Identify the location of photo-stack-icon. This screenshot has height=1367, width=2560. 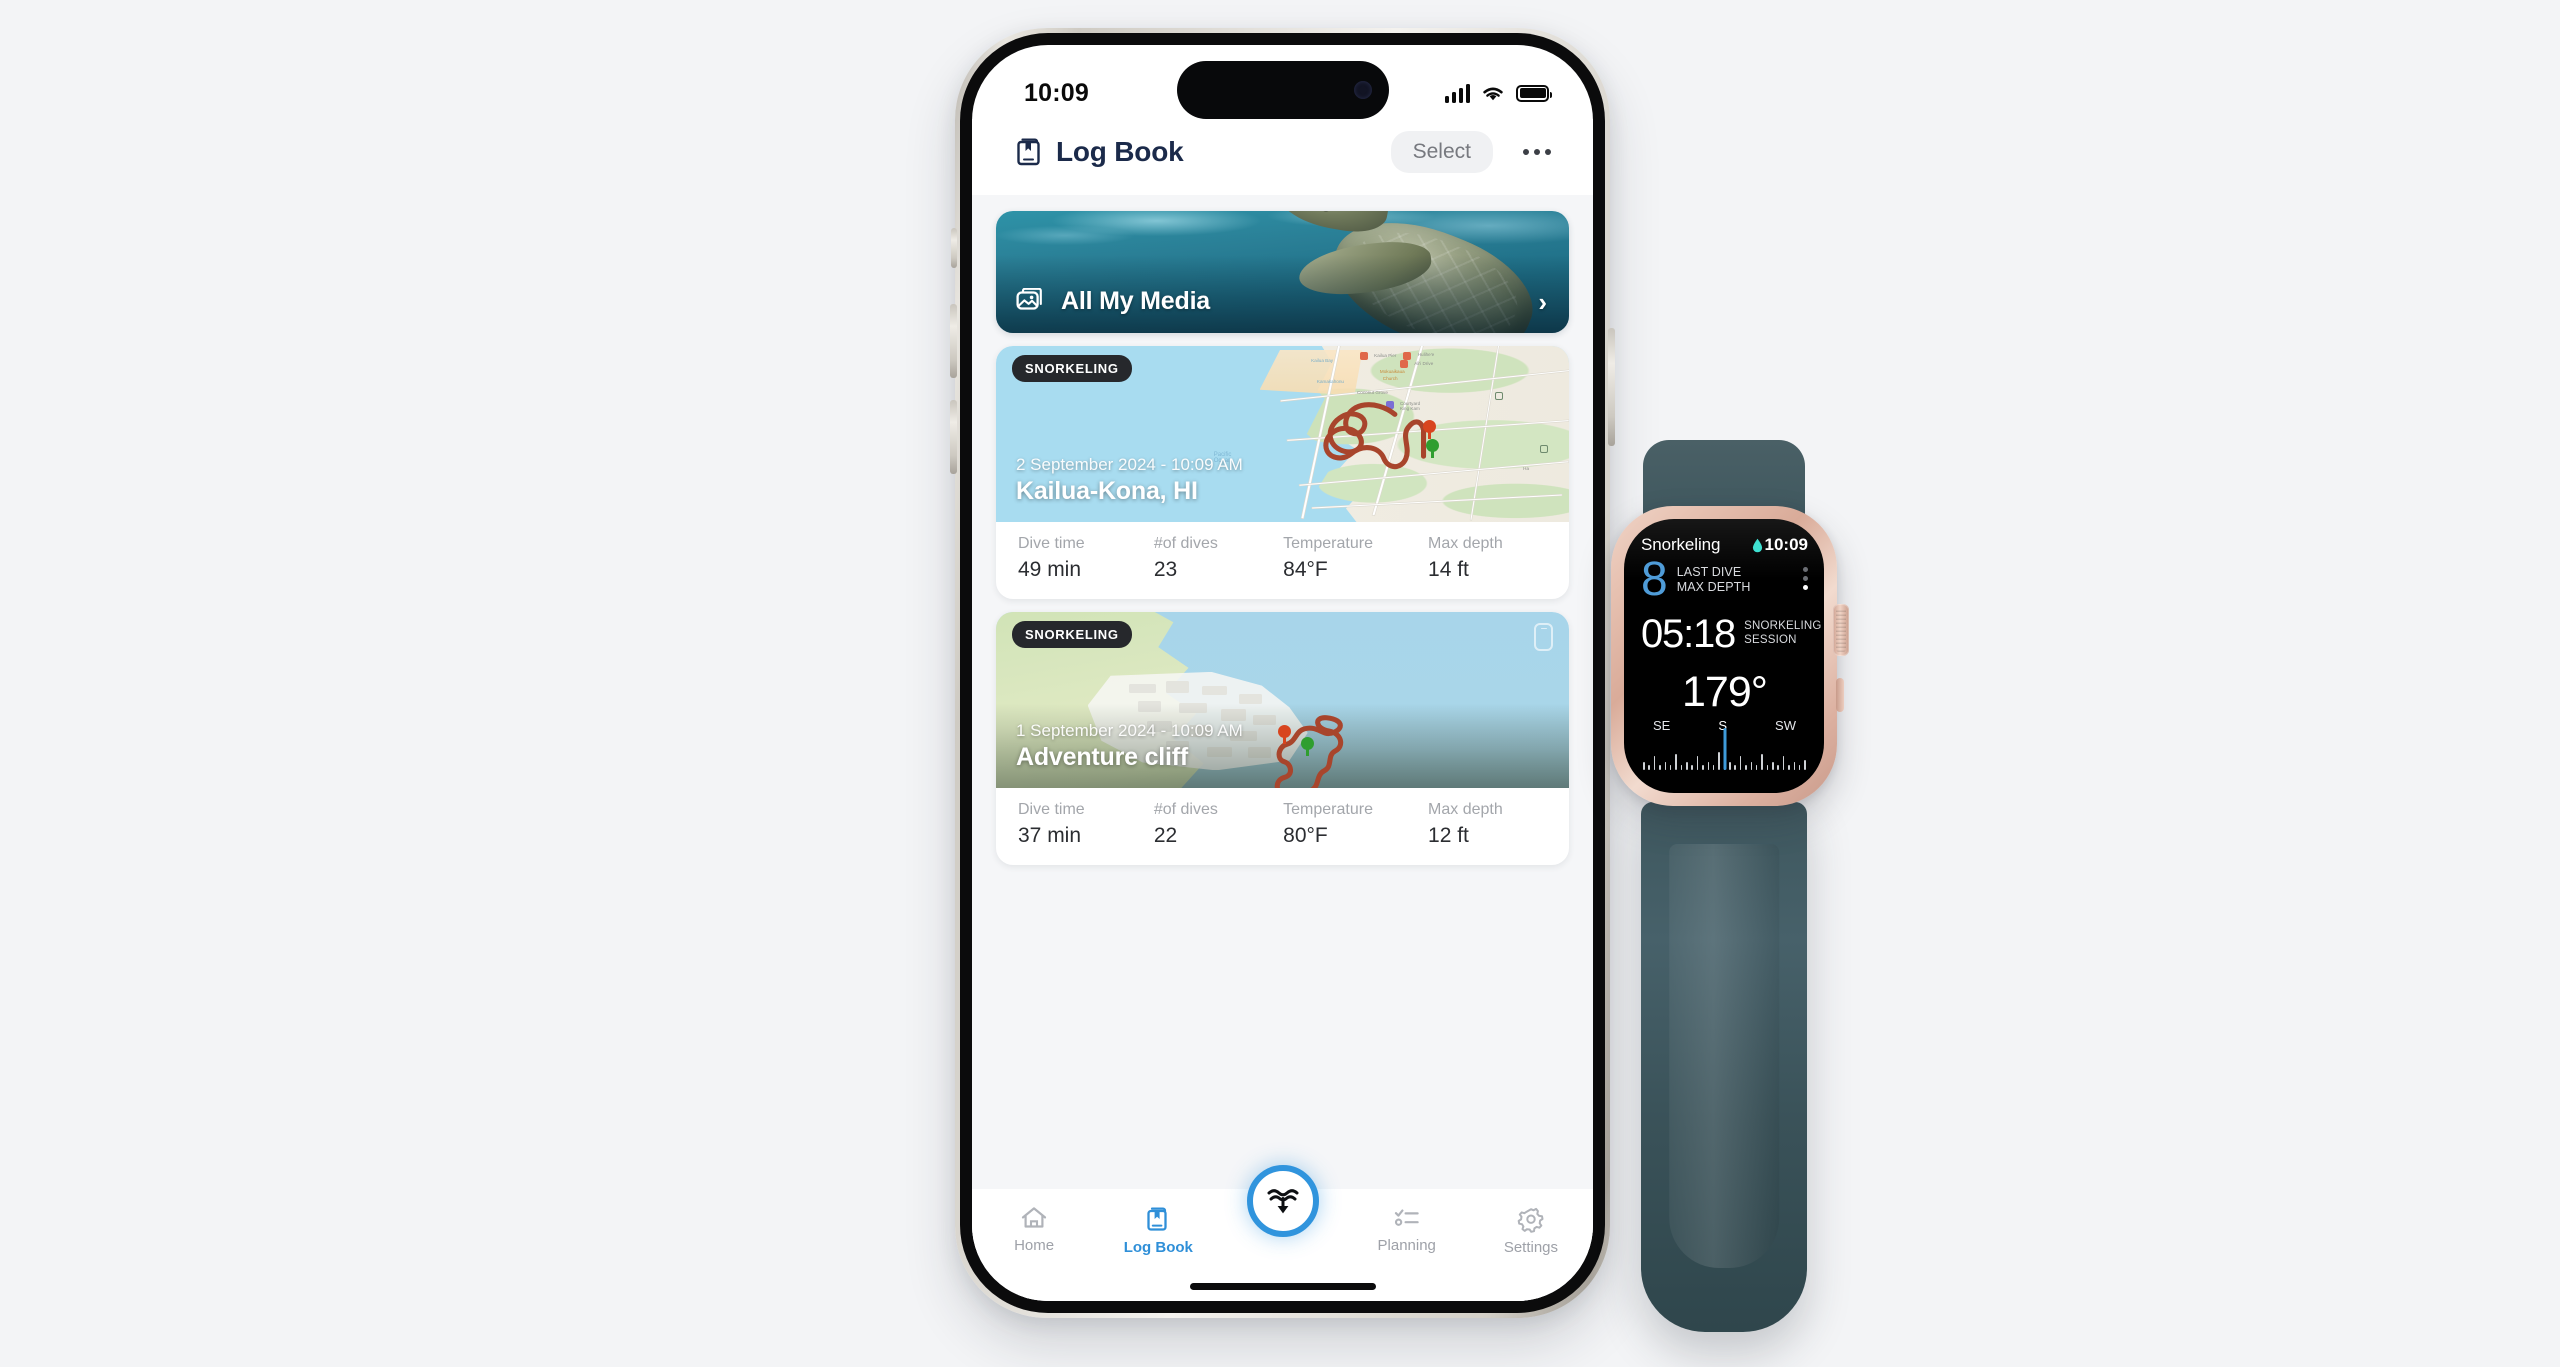
(1029, 299).